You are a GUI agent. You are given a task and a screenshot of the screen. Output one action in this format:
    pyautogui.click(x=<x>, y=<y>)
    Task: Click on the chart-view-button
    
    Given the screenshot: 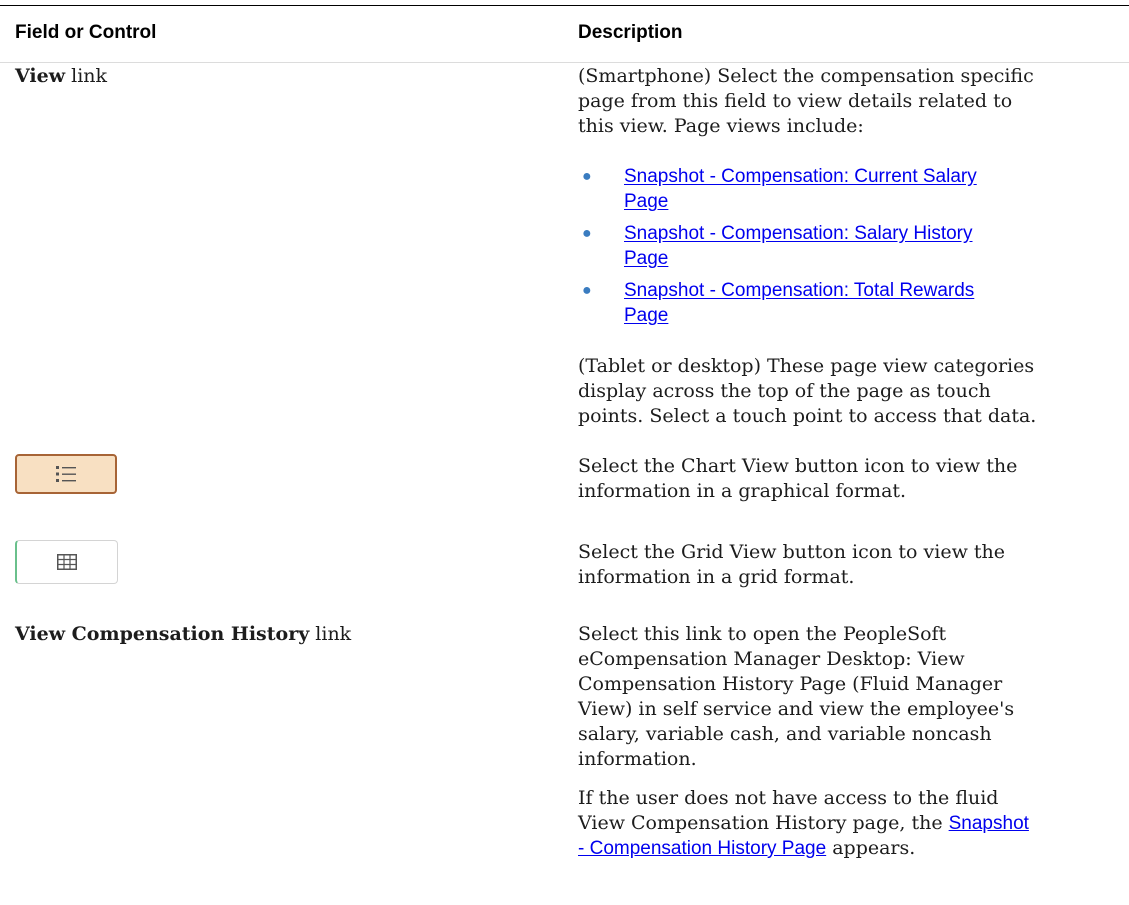 What is the action you would take?
    pyautogui.click(x=66, y=474)
    